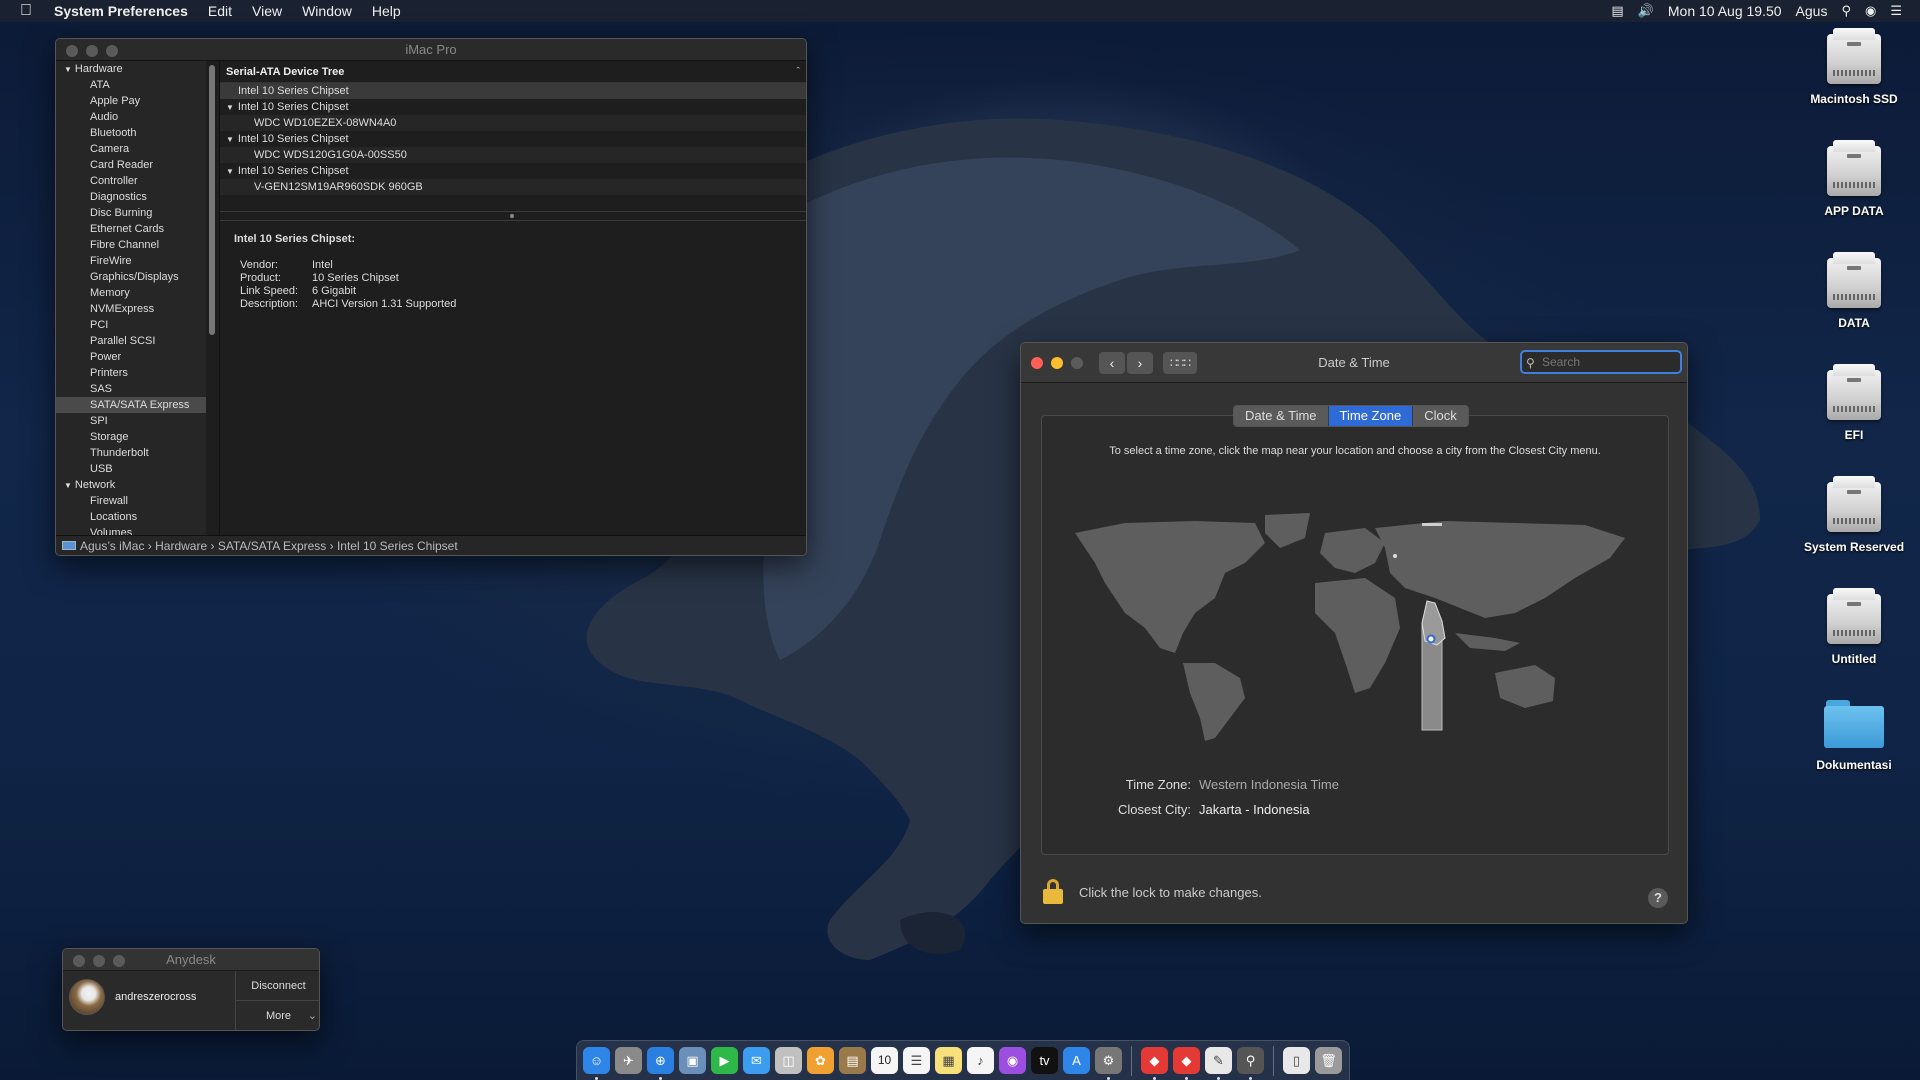  I want to click on more-button: More ⌄, so click(277, 1015).